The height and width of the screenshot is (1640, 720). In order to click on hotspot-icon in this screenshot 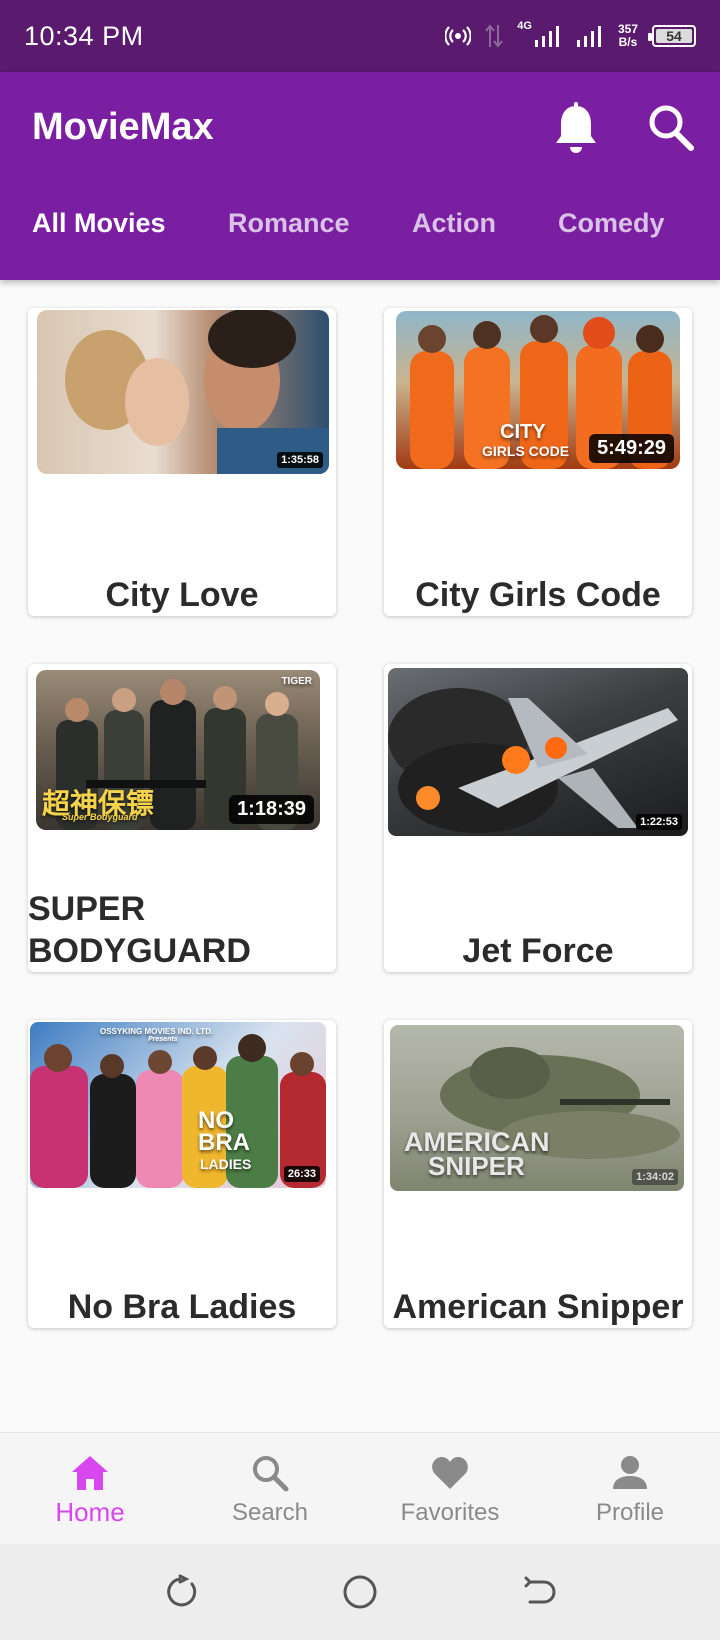, I will do `click(458, 36)`.